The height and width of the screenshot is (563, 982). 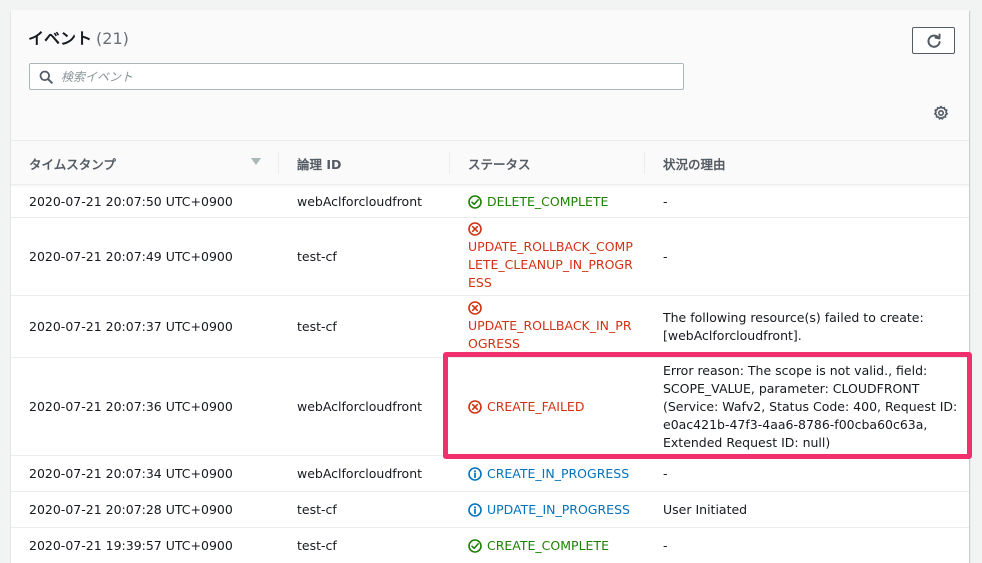 I want to click on refresh-icon, so click(x=934, y=40).